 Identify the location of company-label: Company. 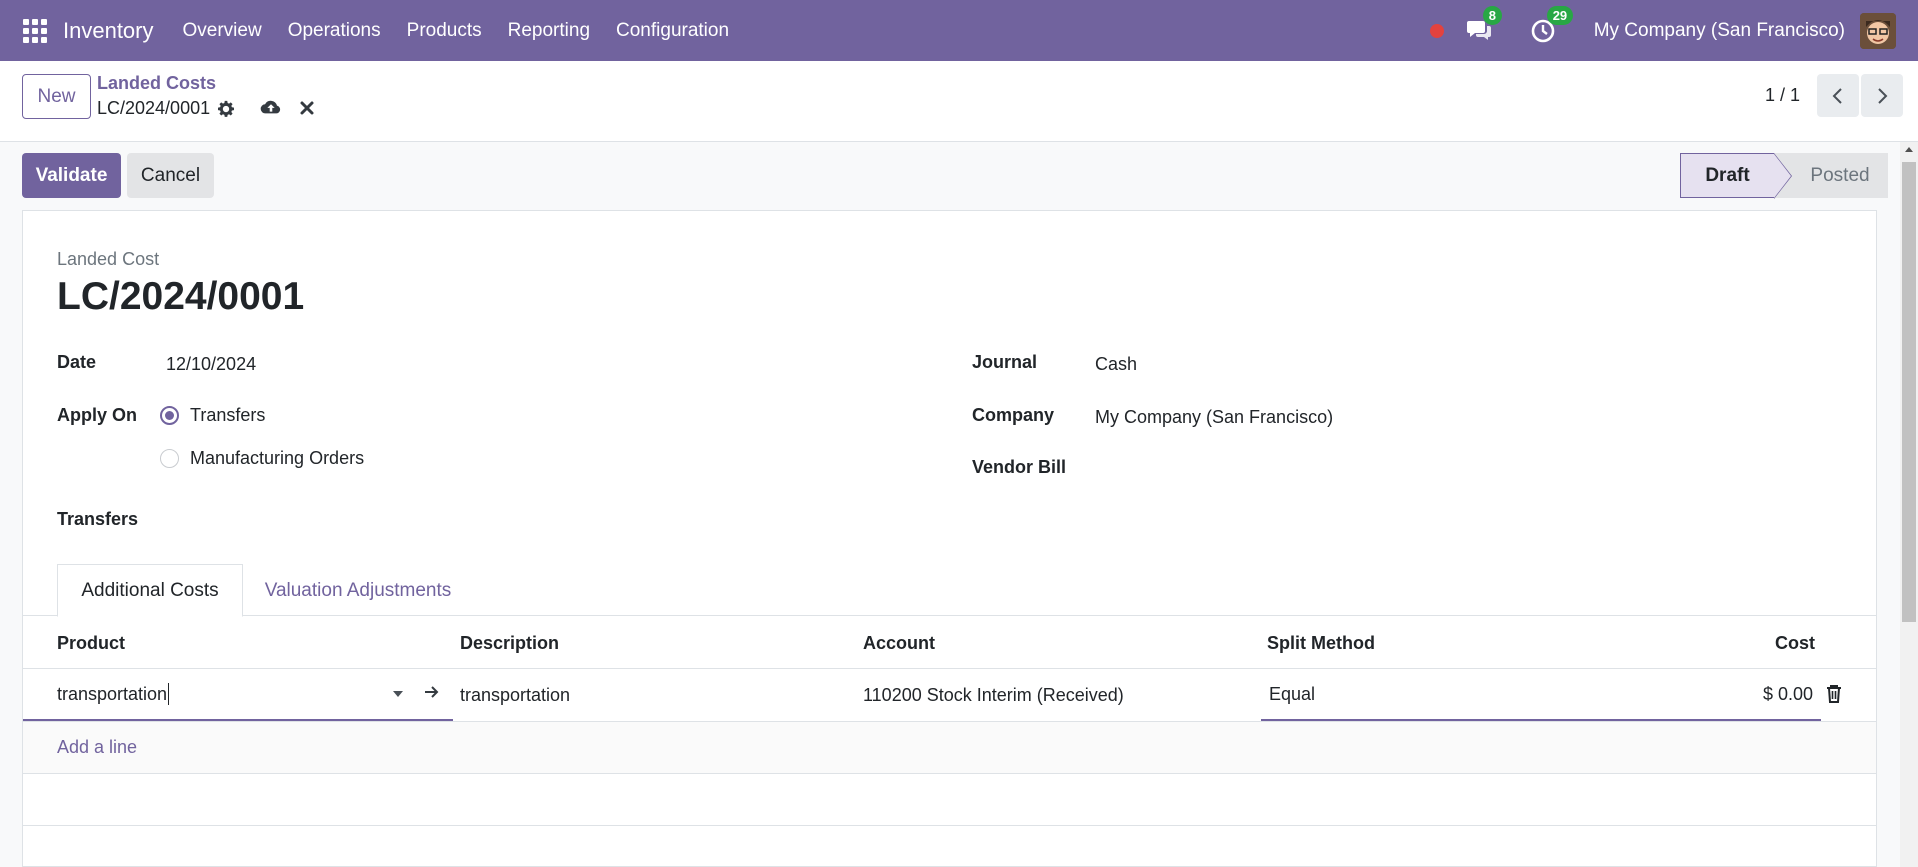
(1013, 415).